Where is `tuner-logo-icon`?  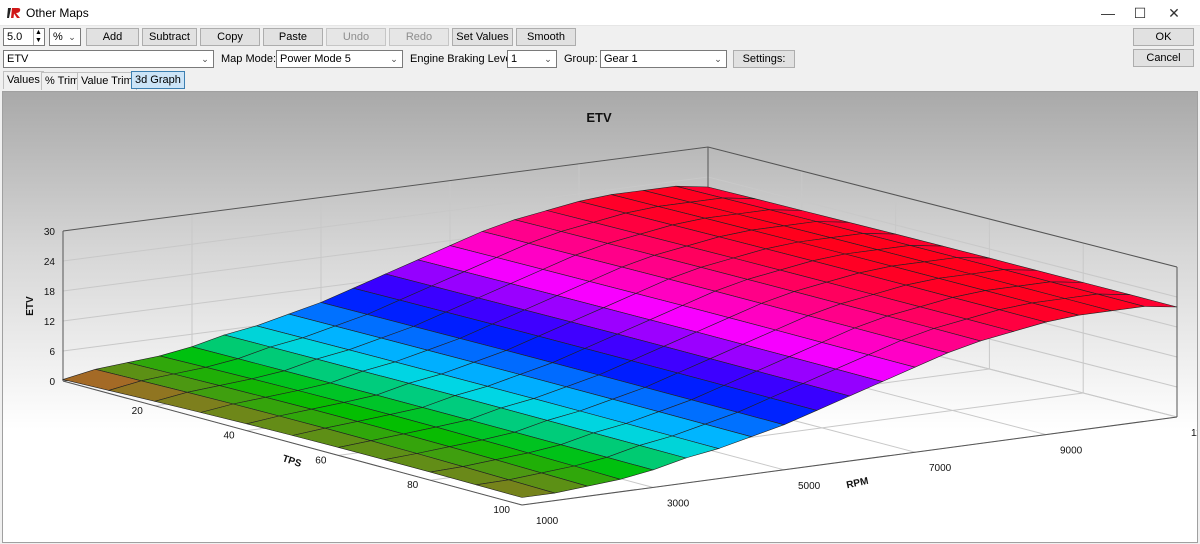 tuner-logo-icon is located at coordinates (14, 13).